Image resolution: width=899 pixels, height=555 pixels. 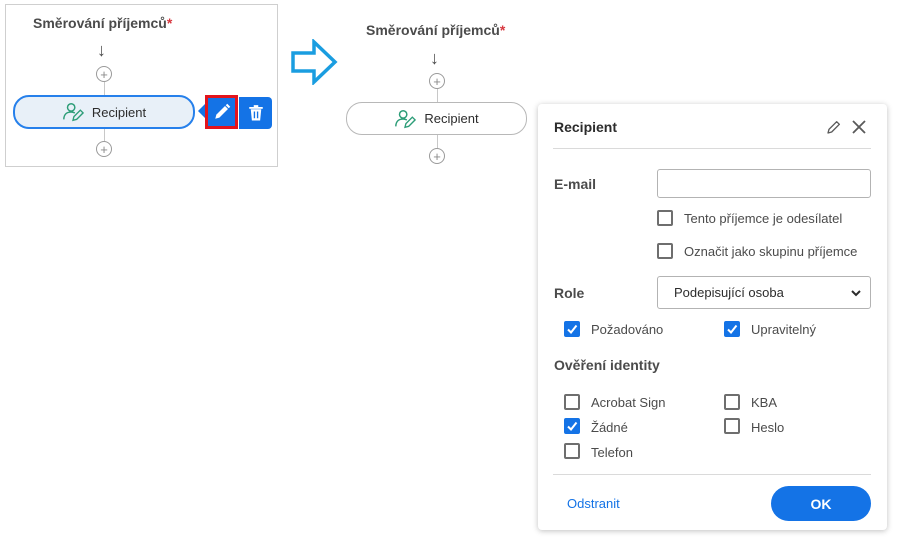 I want to click on before-heading-text: Směrování příjemců, so click(x=100, y=23).